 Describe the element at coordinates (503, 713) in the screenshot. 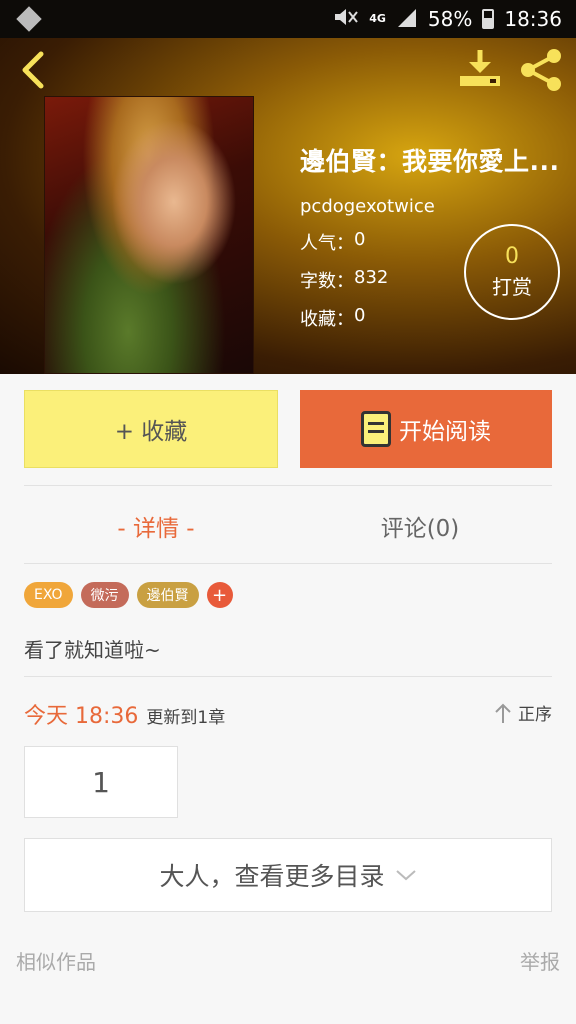

I see `arrow-up-icon` at that location.